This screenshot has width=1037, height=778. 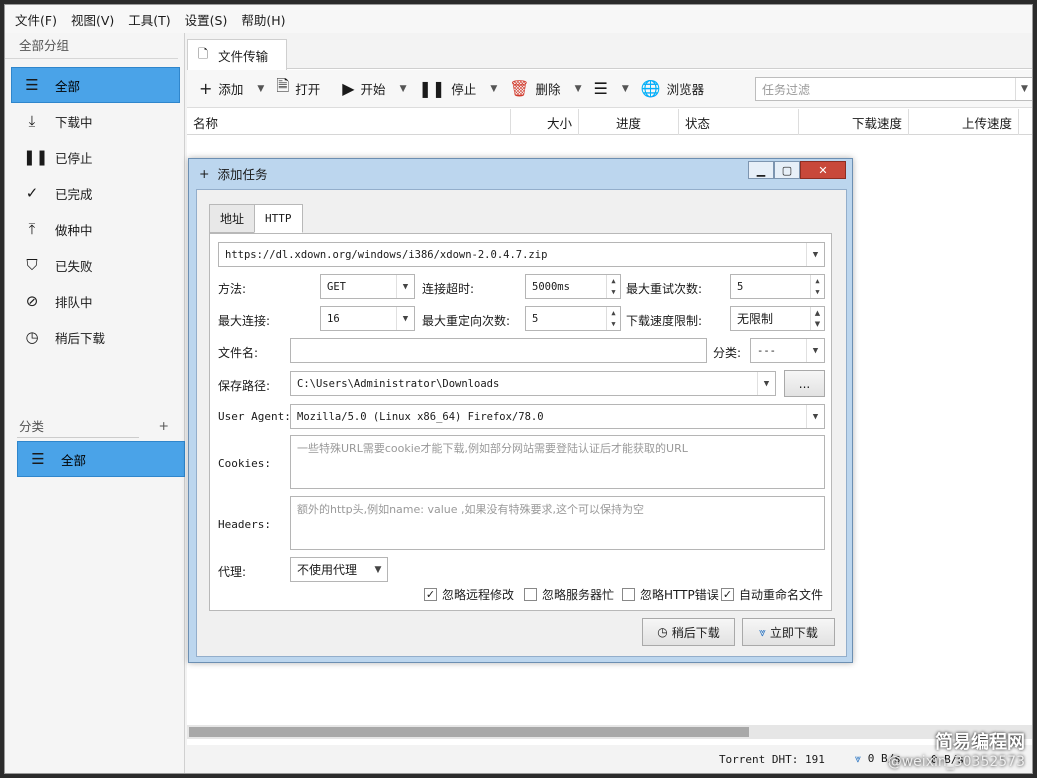 I want to click on sidebar-item-seeding: ⤒ 做种中, so click(x=94, y=229).